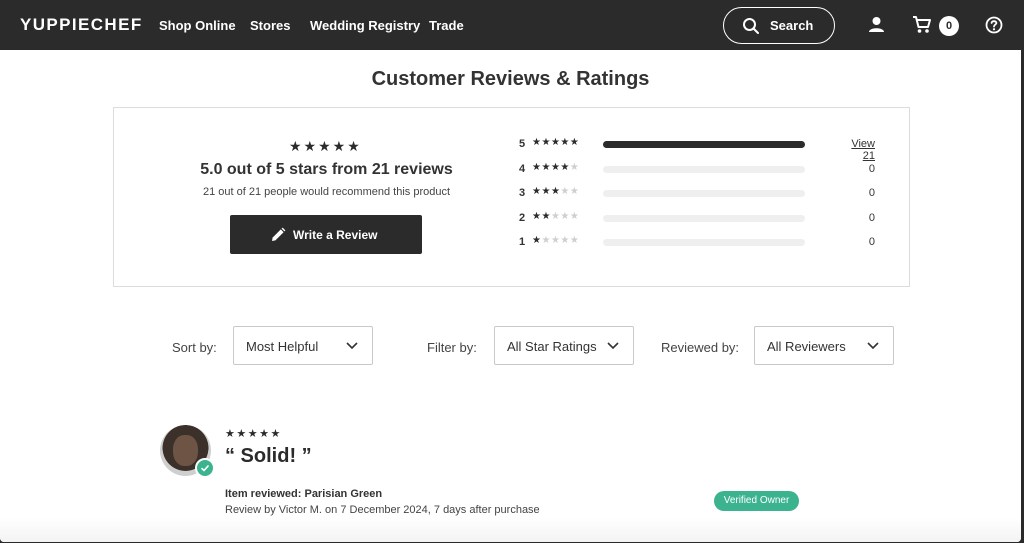  What do you see at coordinates (806, 346) in the screenshot?
I see `reviewed-by-value: All Reviewers` at bounding box center [806, 346].